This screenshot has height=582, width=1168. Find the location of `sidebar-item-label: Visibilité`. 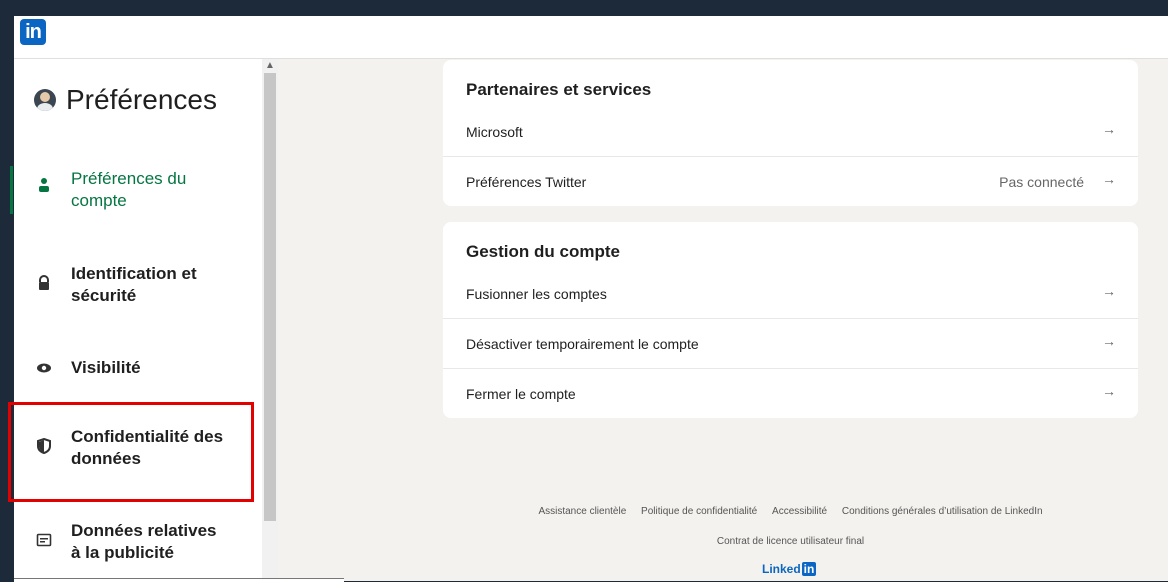

sidebar-item-label: Visibilité is located at coordinates (106, 367).